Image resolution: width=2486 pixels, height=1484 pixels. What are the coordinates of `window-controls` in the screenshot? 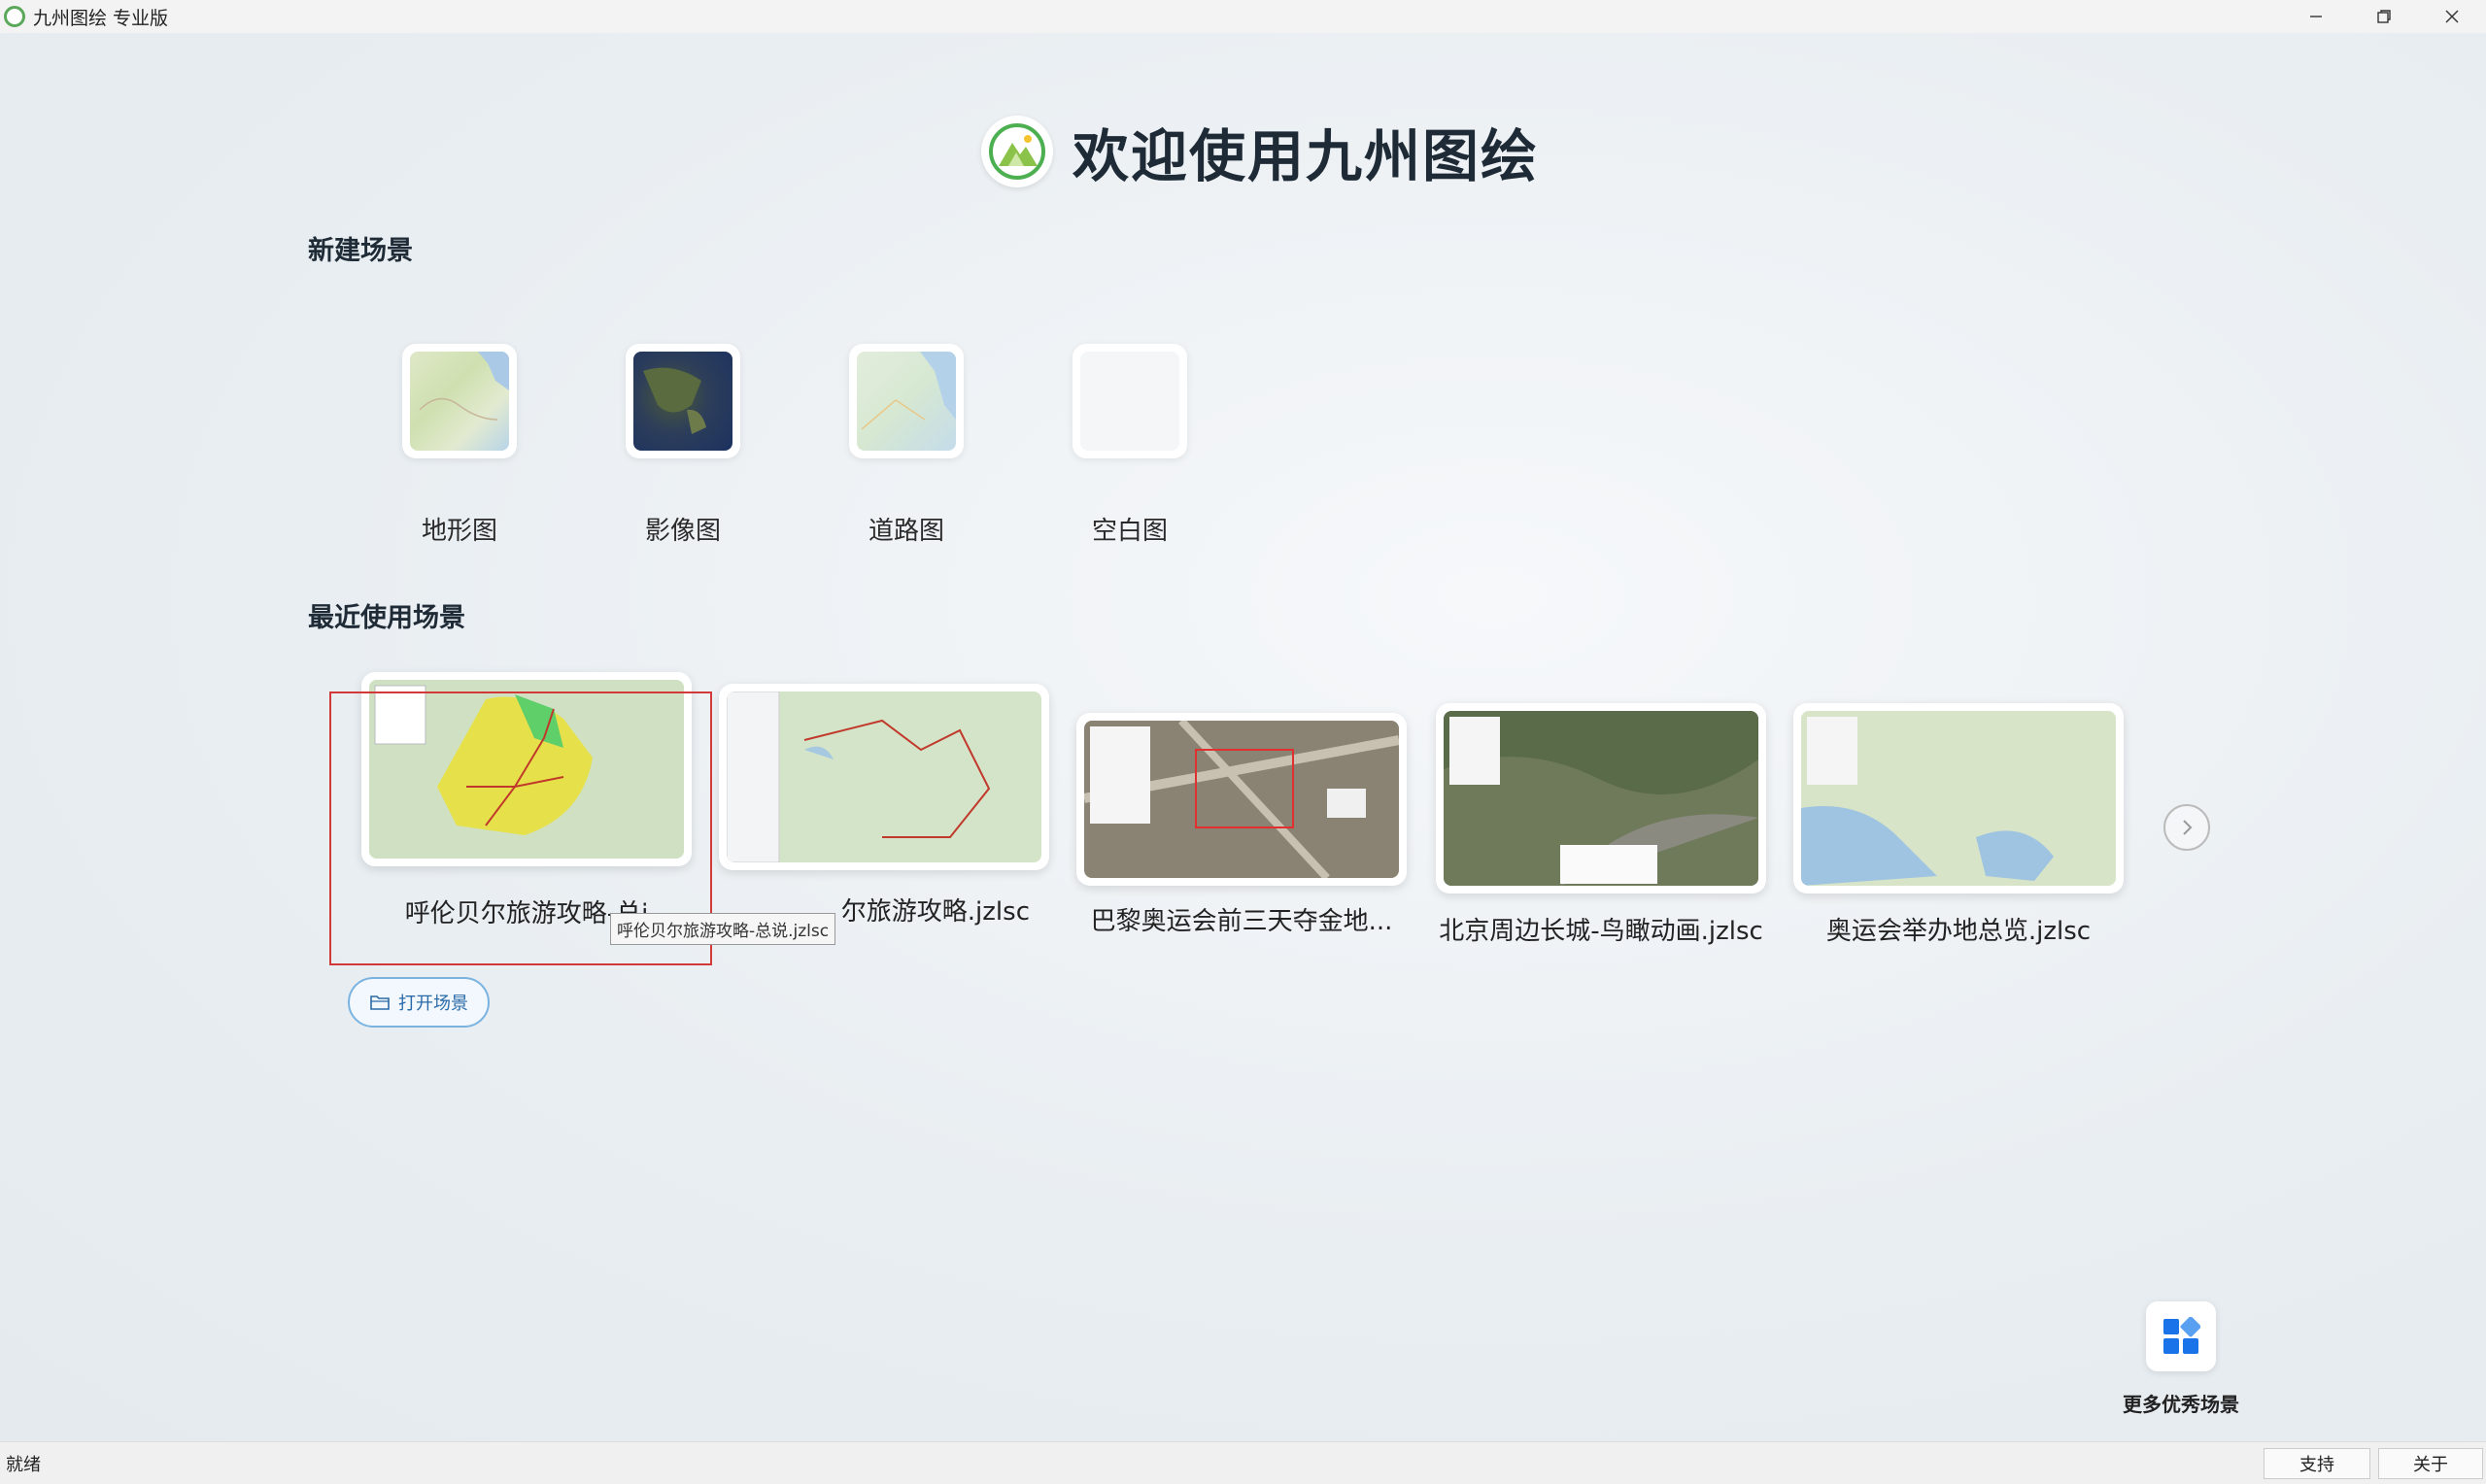 It's located at (2384, 16).